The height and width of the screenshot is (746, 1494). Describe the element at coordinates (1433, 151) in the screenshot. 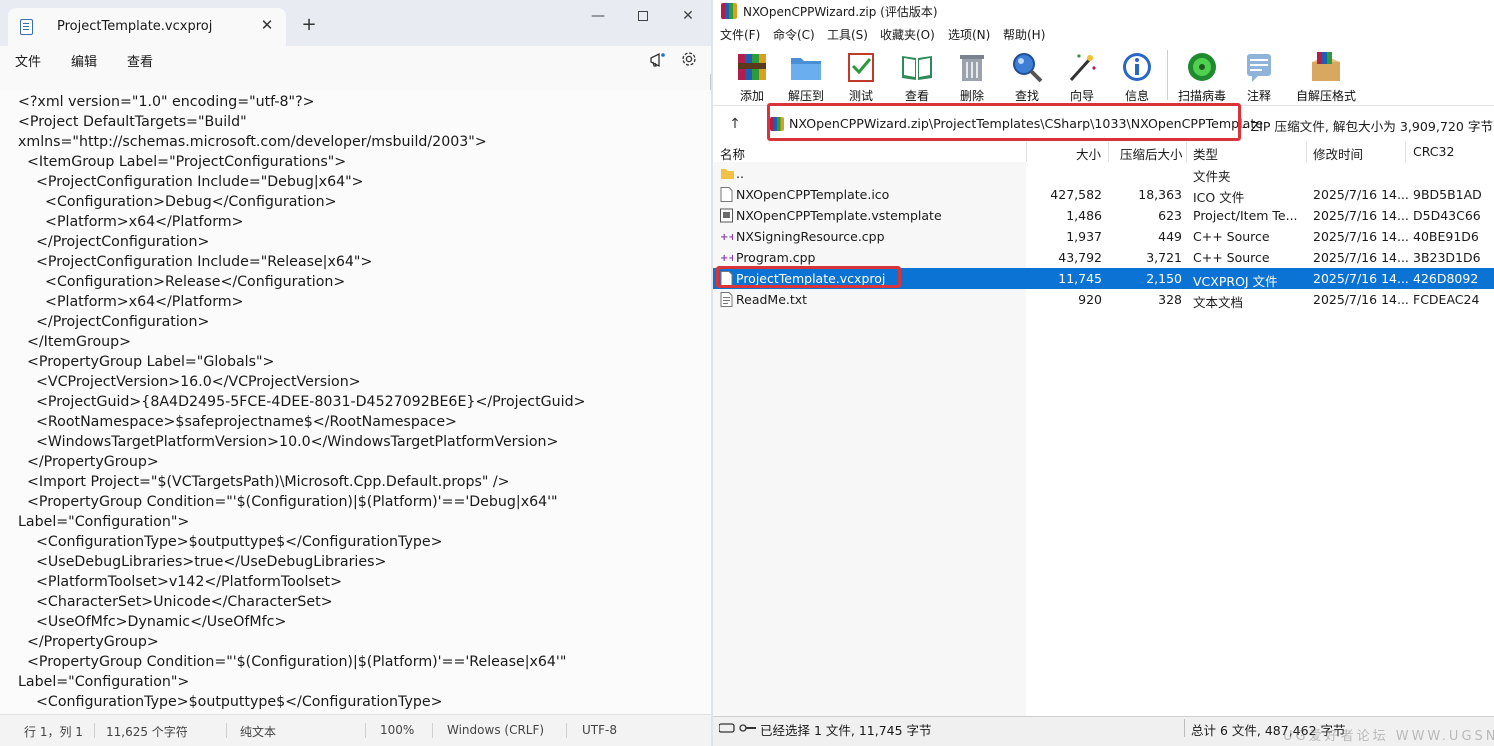

I see `header-crc: CRC32` at that location.